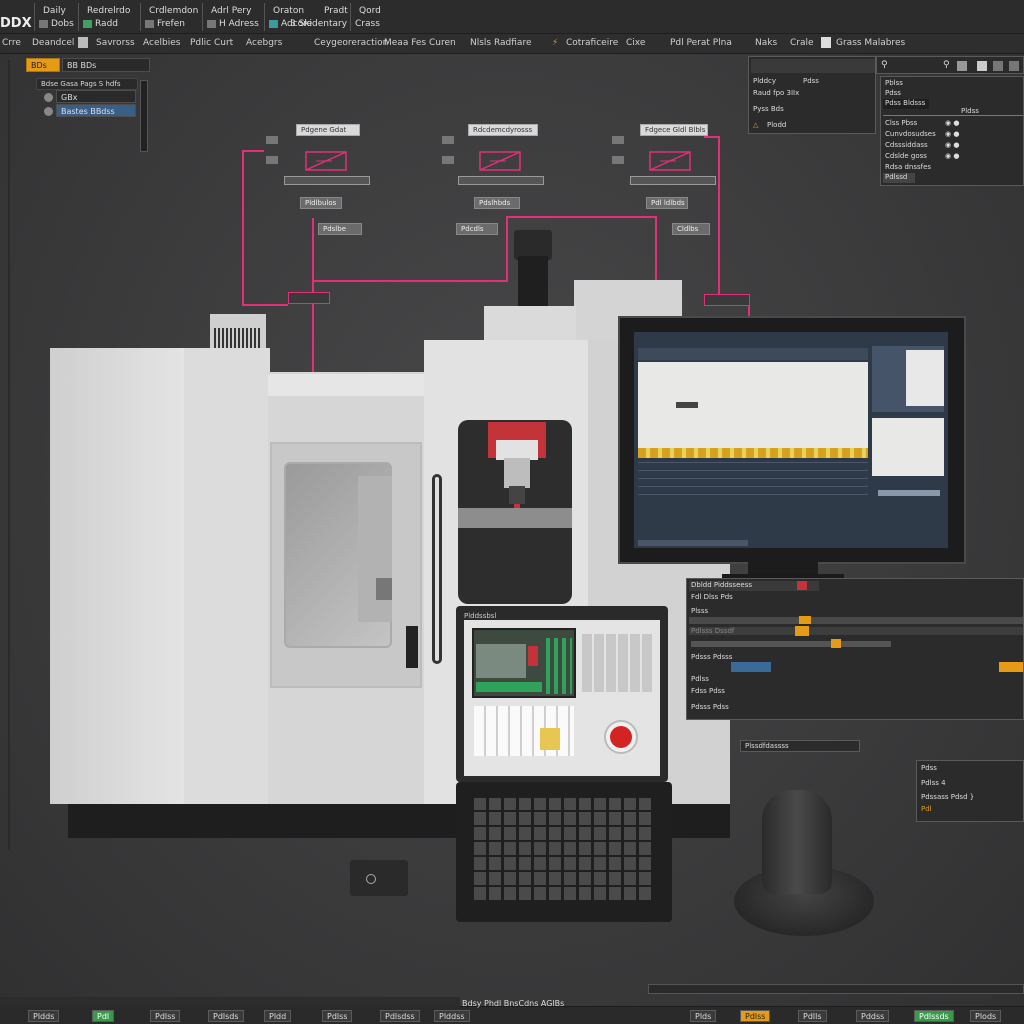  I want to click on info-panel: Pdss Pdlss 4 Pdssass Pdsd } Pdl, so click(970, 791).